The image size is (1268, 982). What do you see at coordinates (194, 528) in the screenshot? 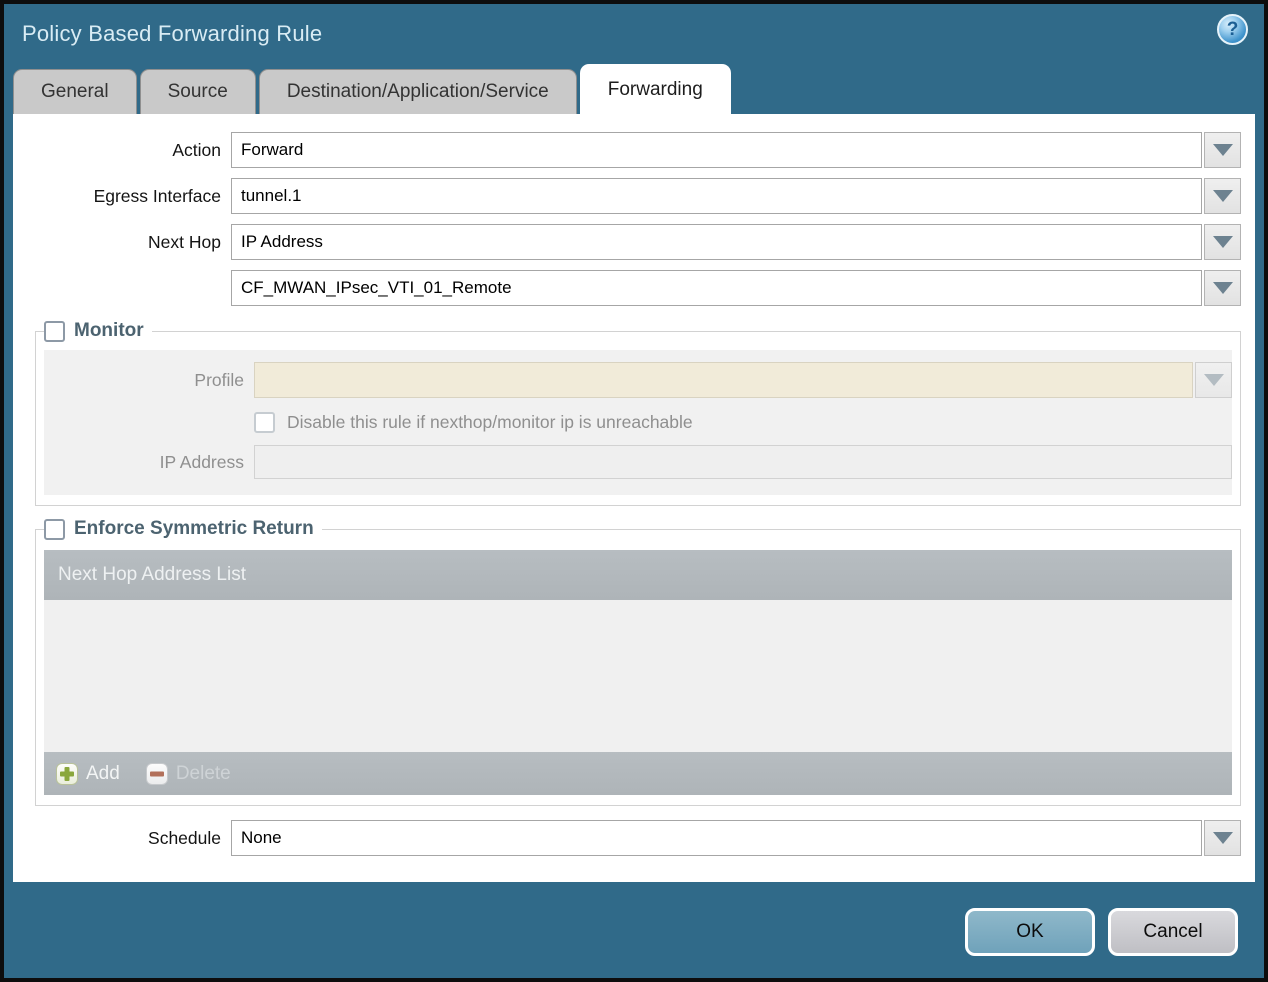
I see `symmetric-return-legend-label: Enforce Symmetric Return` at bounding box center [194, 528].